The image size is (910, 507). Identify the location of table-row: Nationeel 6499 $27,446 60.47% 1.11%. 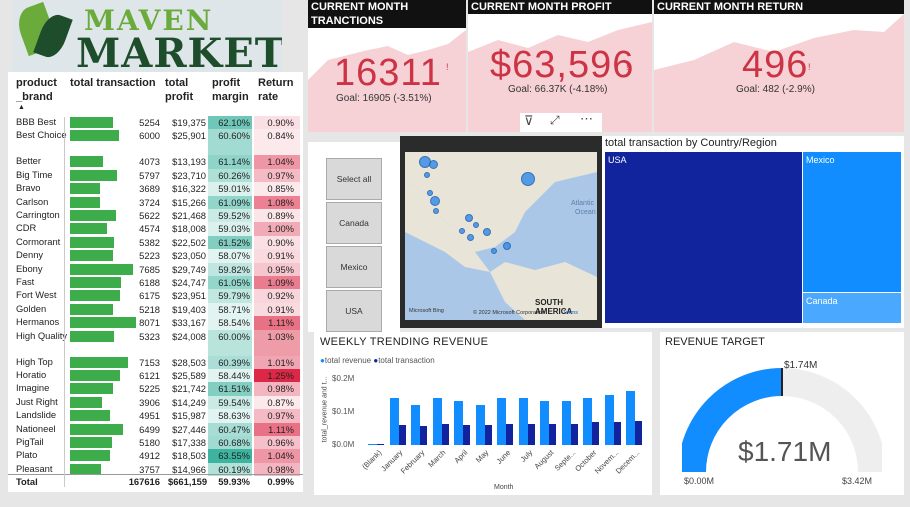
(155, 429).